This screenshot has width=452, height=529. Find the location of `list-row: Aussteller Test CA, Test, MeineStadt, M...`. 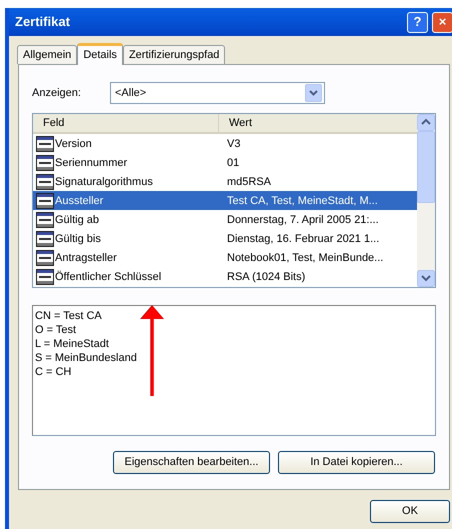

list-row: Aussteller Test CA, Test, MeineStadt, M... is located at coordinates (225, 200).